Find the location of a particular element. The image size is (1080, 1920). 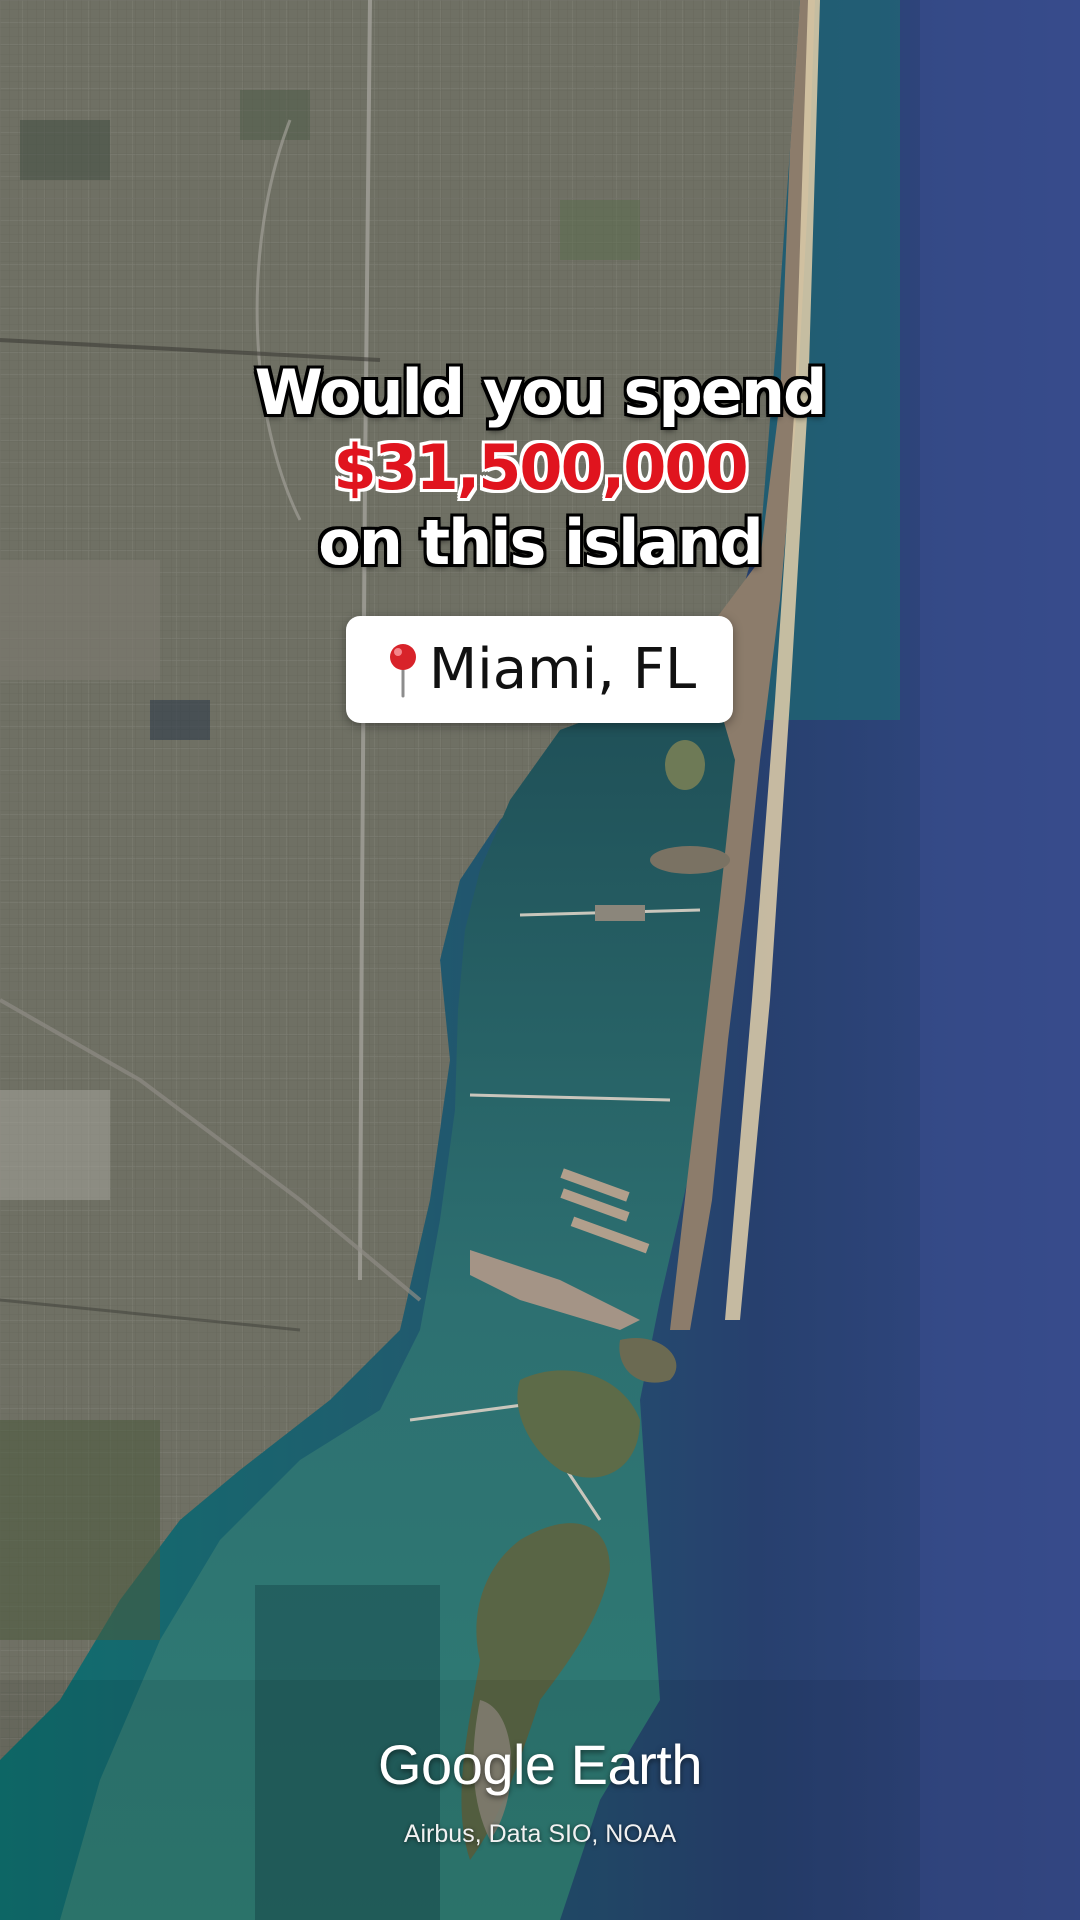

google-earth-logo-word-google: Google is located at coordinates (467, 1764).